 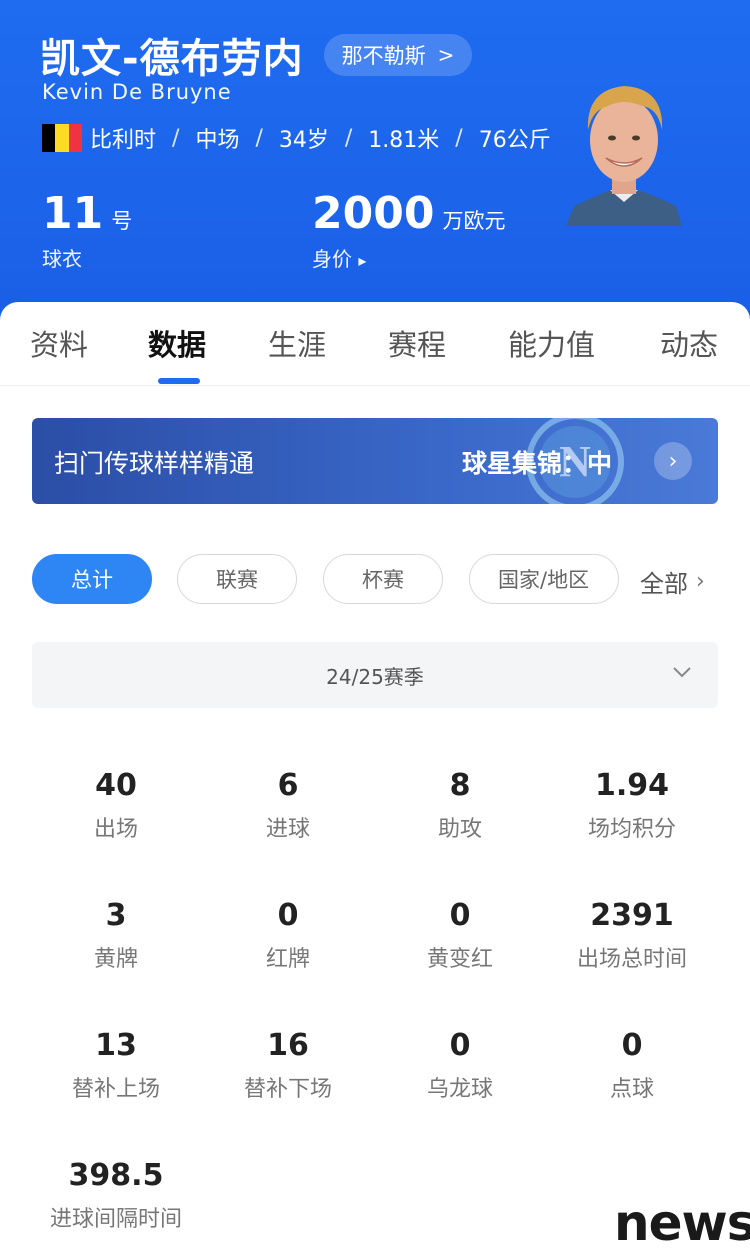 What do you see at coordinates (237, 579) in the screenshot?
I see `filter-league: 联赛` at bounding box center [237, 579].